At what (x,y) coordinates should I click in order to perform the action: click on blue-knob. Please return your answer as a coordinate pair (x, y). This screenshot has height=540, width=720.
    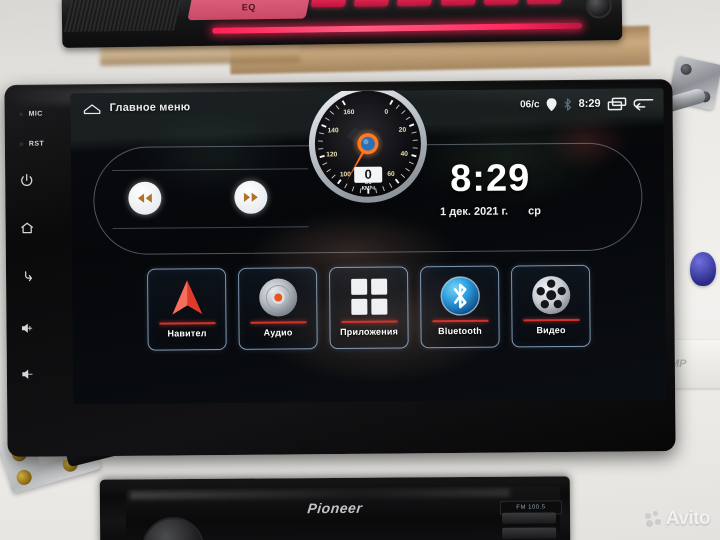
    Looking at the image, I should click on (703, 269).